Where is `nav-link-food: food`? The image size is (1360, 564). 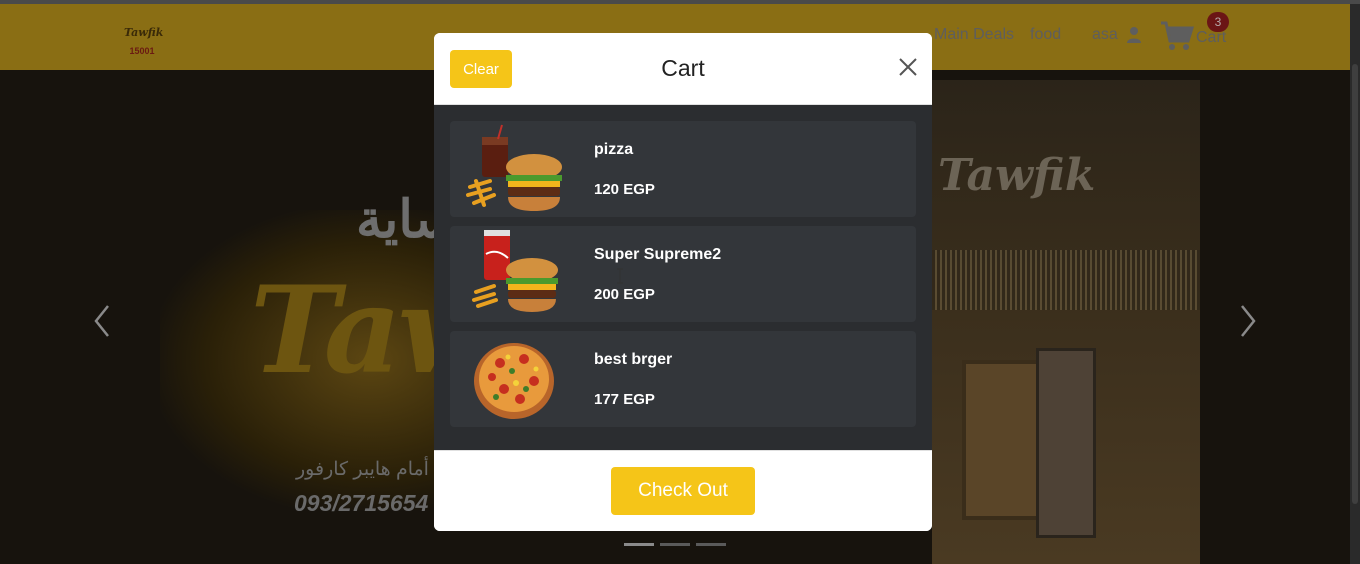
nav-link-food: food is located at coordinates (1045, 35).